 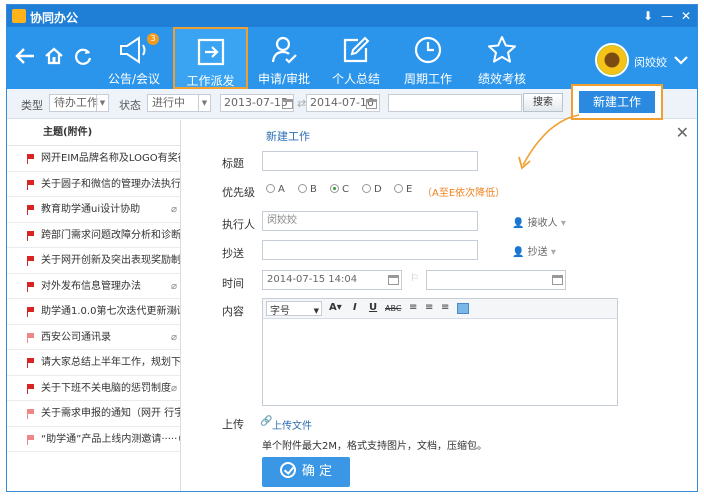 I want to click on content-editor: 字号 ▼ A▾ I U ABC ≡ ≡ ≡, so click(x=440, y=352).